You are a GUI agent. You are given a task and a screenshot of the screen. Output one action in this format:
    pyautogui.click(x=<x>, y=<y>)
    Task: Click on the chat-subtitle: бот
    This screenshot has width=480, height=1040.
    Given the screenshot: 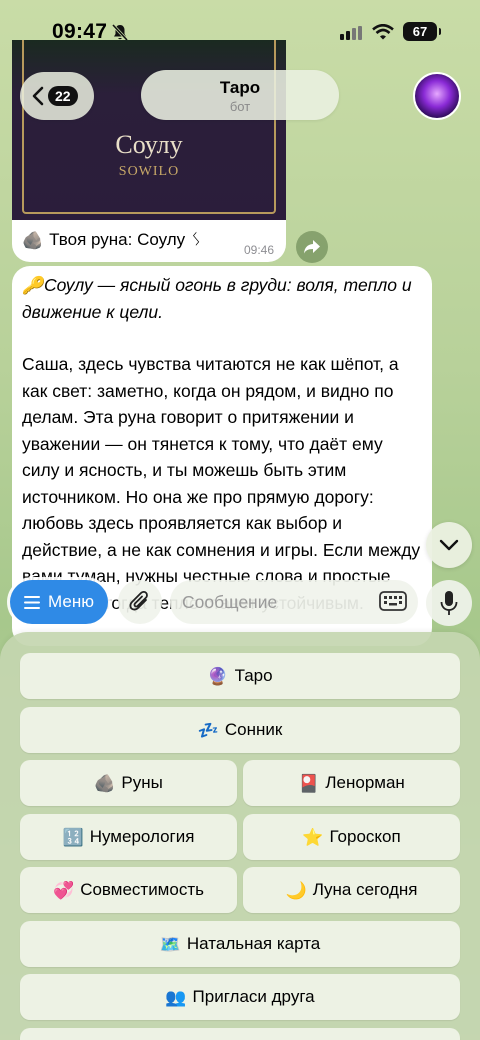 What is the action you would take?
    pyautogui.click(x=240, y=106)
    